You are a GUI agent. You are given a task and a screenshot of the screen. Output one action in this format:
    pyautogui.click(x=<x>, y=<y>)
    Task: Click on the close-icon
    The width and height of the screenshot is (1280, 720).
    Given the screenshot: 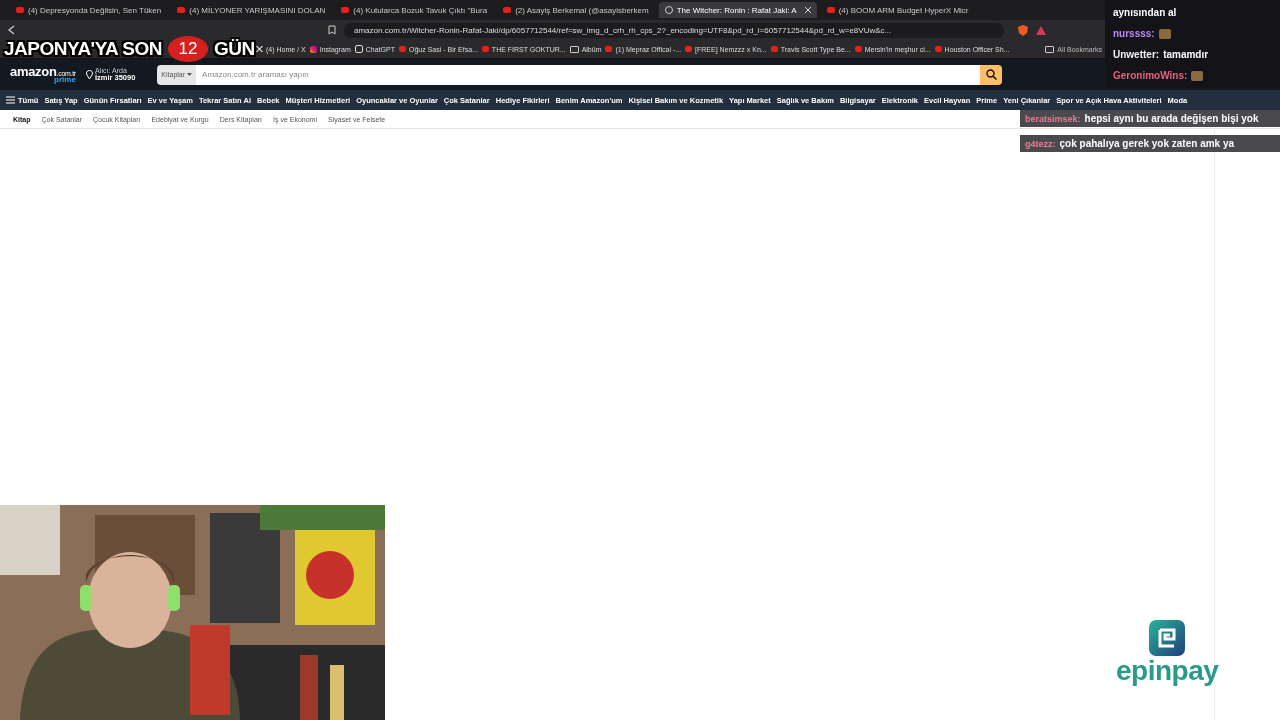 What is the action you would take?
    pyautogui.click(x=807, y=10)
    